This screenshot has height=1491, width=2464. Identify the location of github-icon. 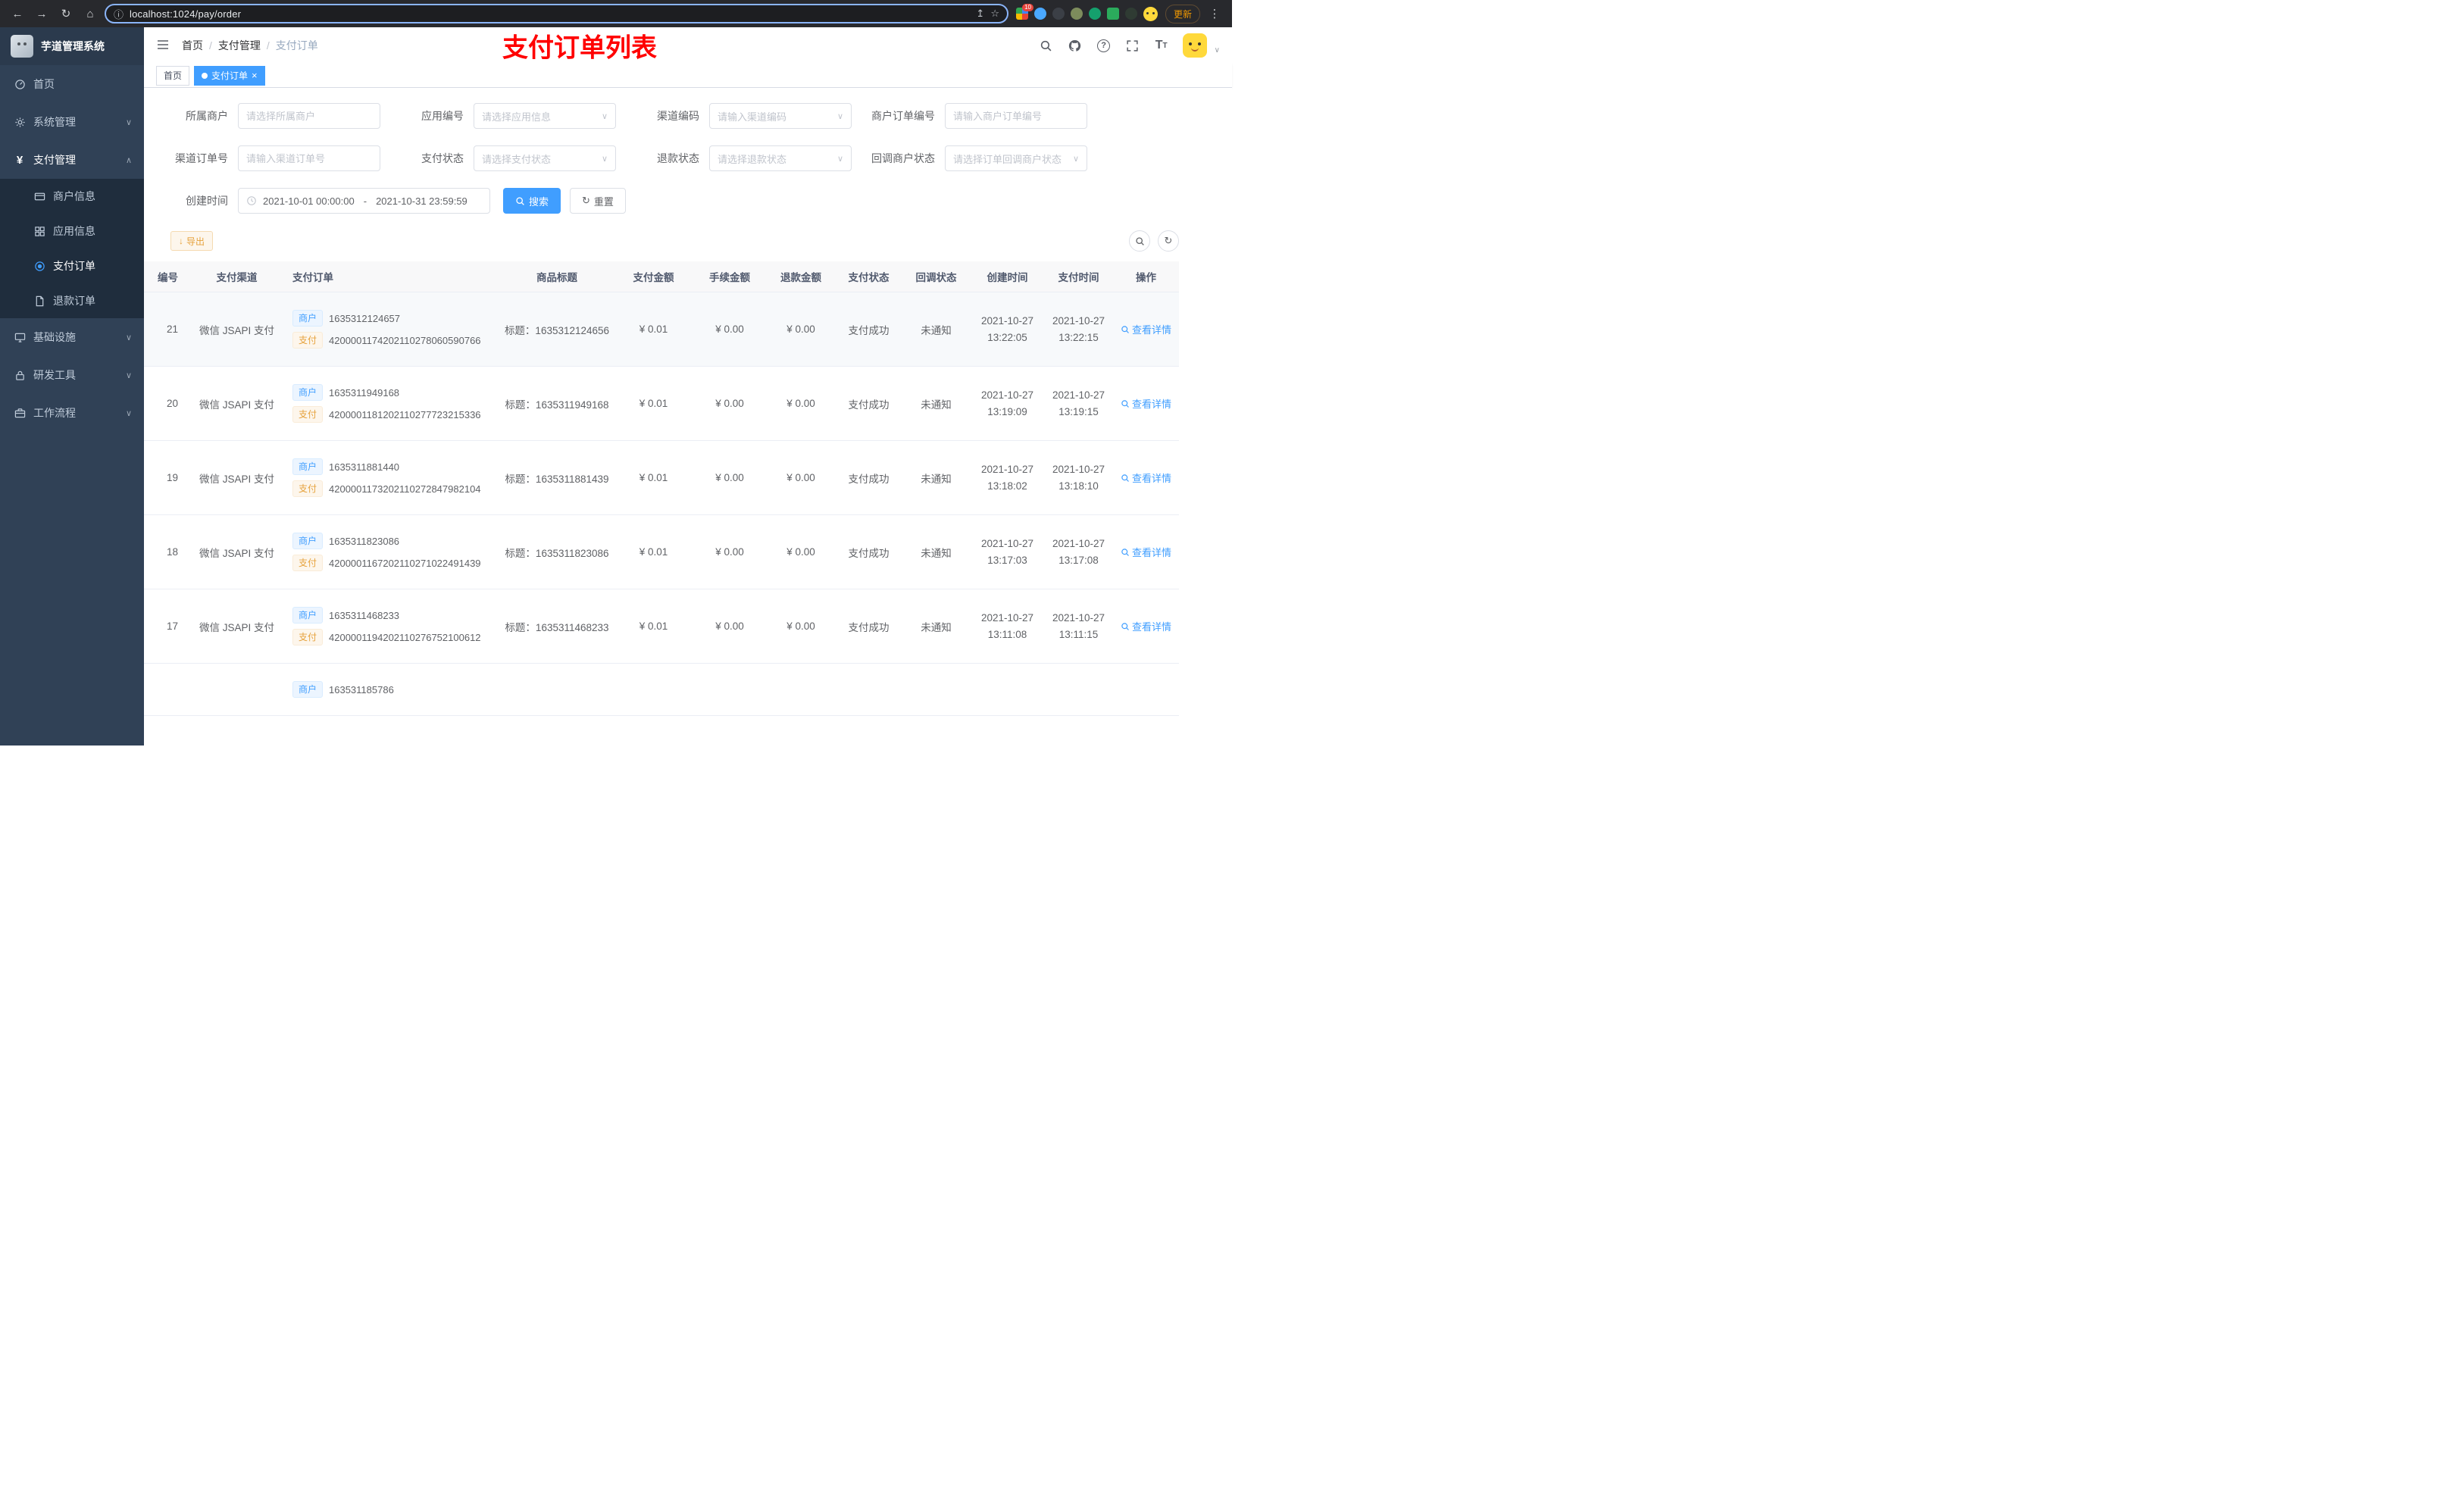
(1075, 45).